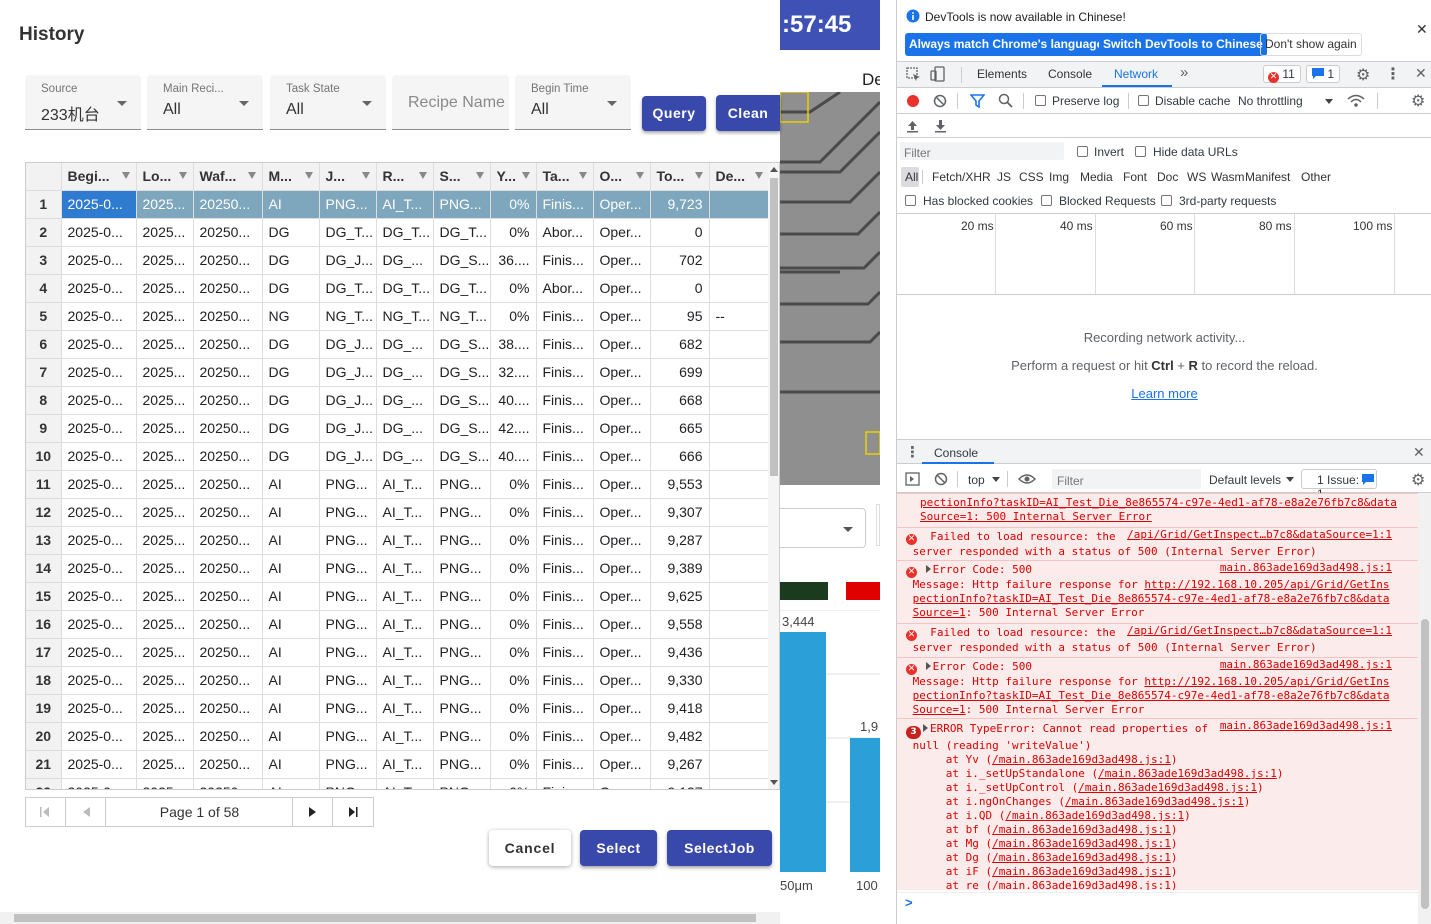 This screenshot has height=924, width=1431. I want to click on horizontal-scroll-thumb, so click(385, 918).